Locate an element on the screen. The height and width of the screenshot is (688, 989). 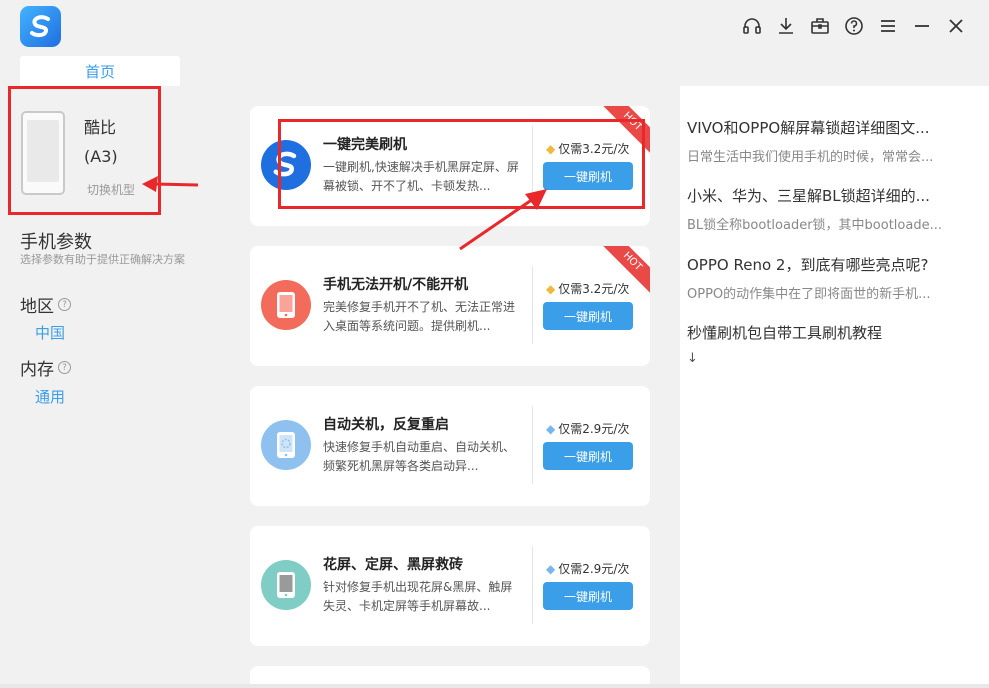
help-icon is located at coordinates (854, 26).